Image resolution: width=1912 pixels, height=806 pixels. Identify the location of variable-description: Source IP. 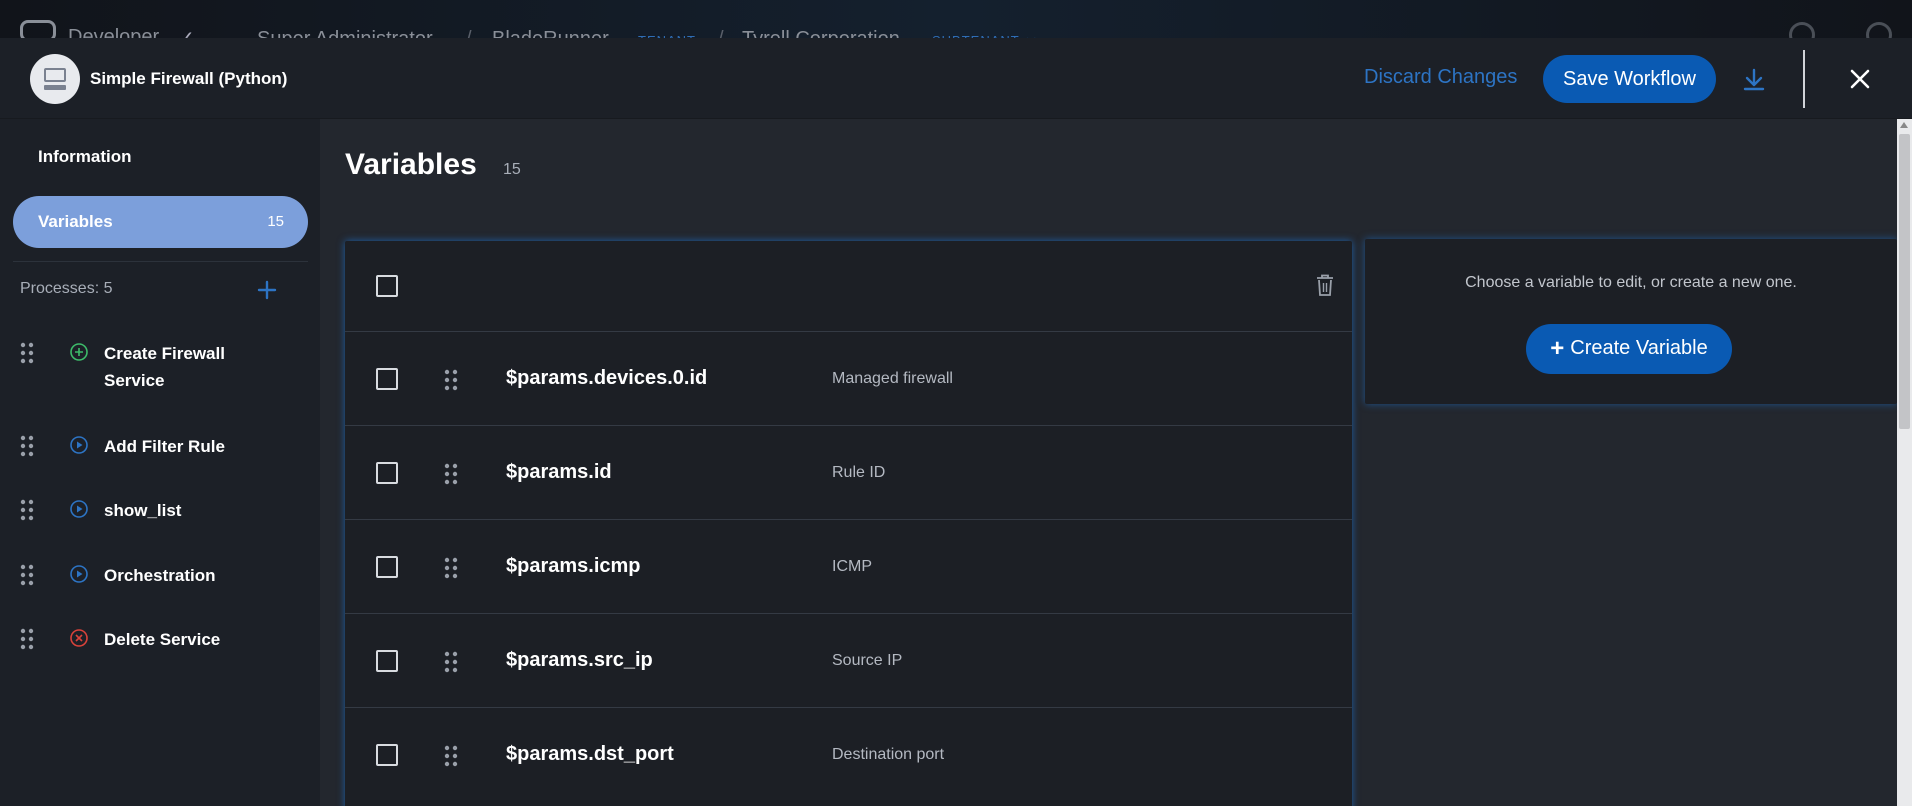
(867, 660).